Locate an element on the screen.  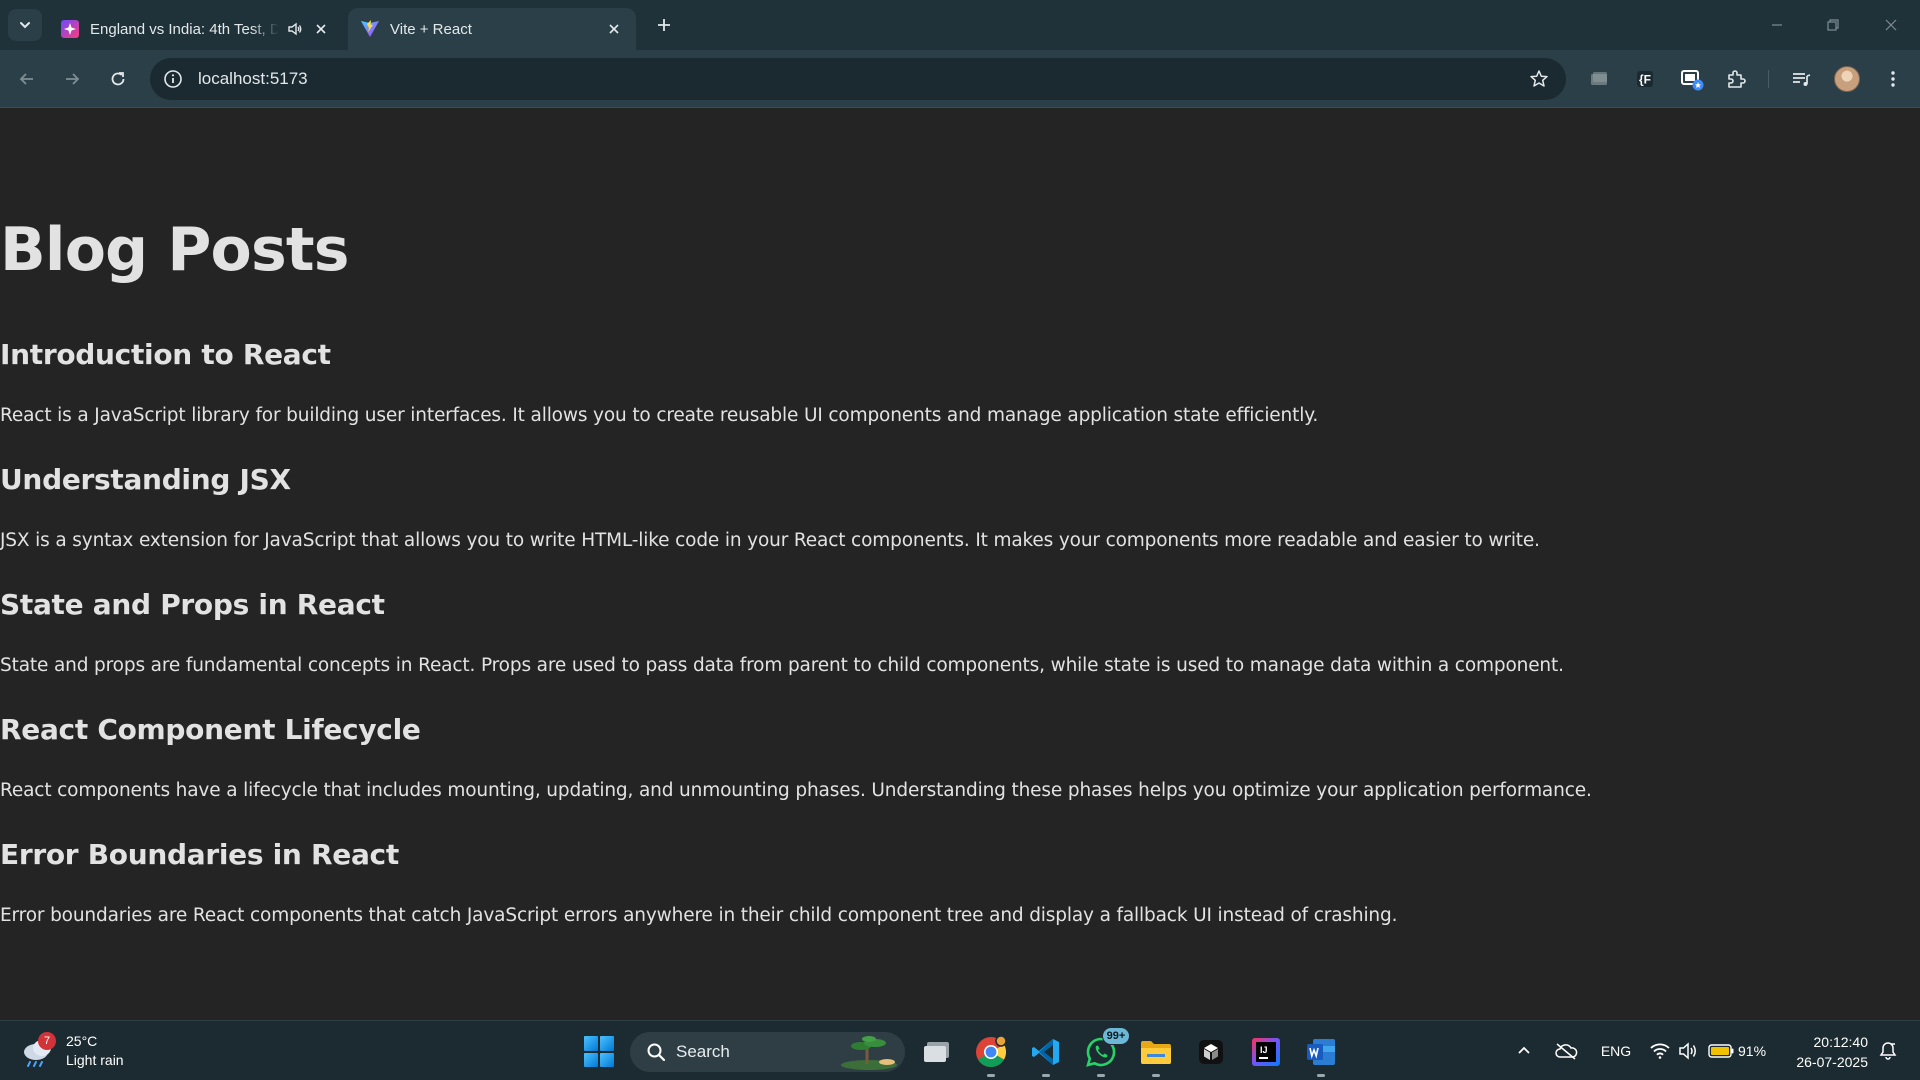
start-button is located at coordinates (599, 1051).